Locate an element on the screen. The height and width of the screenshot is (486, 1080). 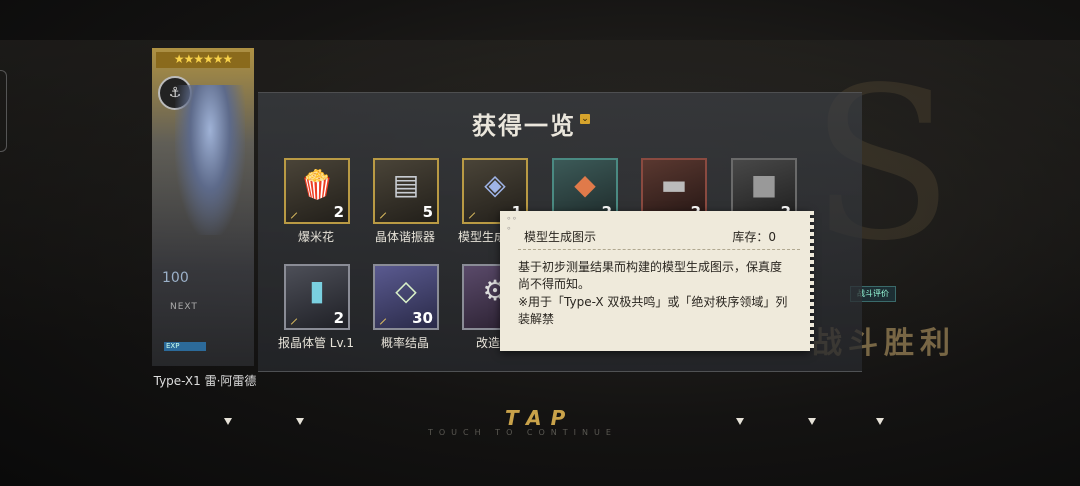
character-level: 100 is located at coordinates (175, 278).